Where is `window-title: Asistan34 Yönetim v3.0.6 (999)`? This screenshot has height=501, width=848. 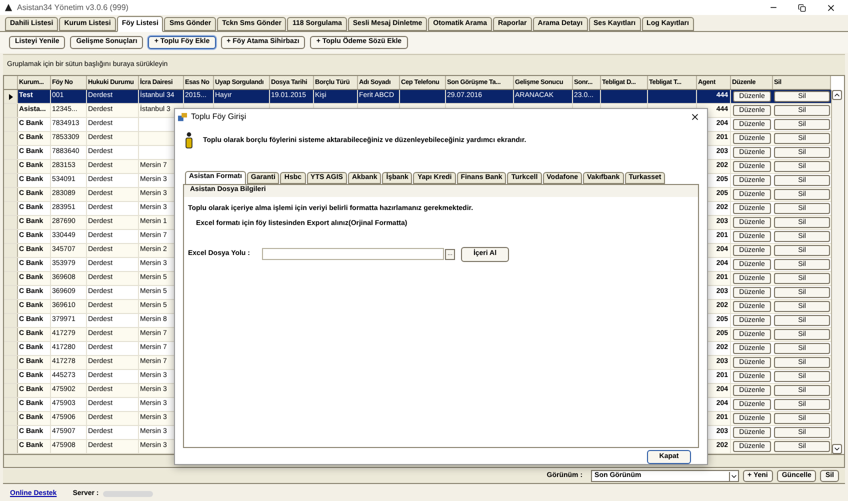 window-title: Asistan34 Yönetim v3.0.6 (999) is located at coordinates (72, 8).